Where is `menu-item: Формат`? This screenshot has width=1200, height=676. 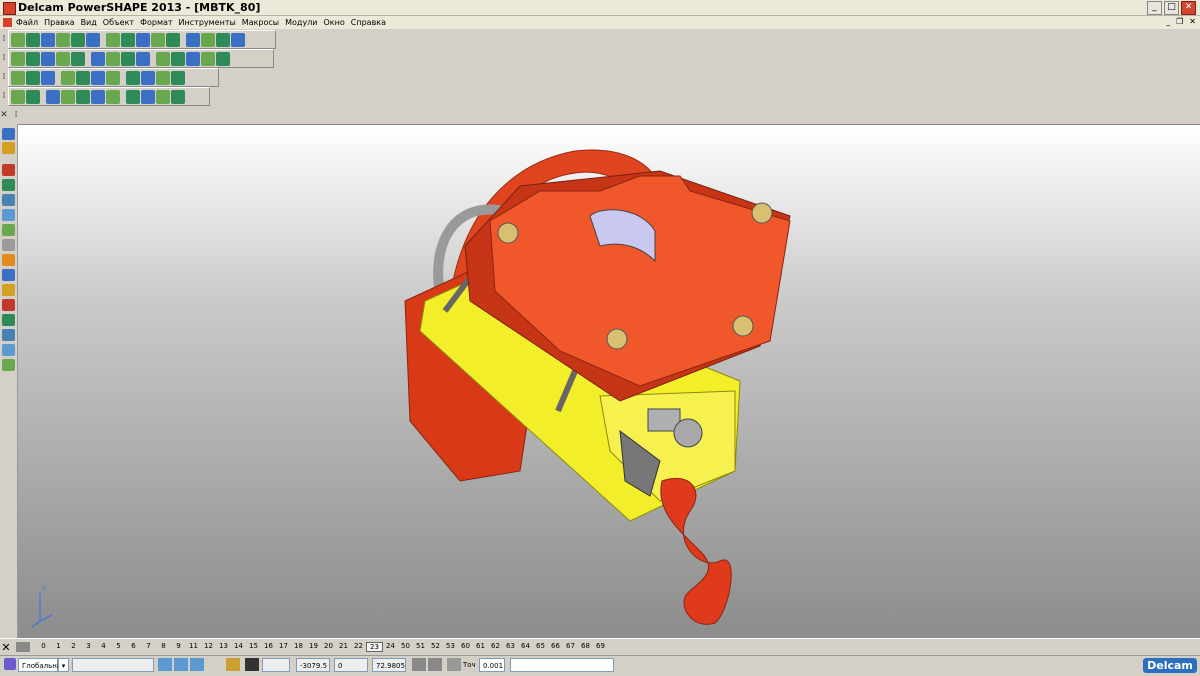 menu-item: Формат is located at coordinates (156, 22).